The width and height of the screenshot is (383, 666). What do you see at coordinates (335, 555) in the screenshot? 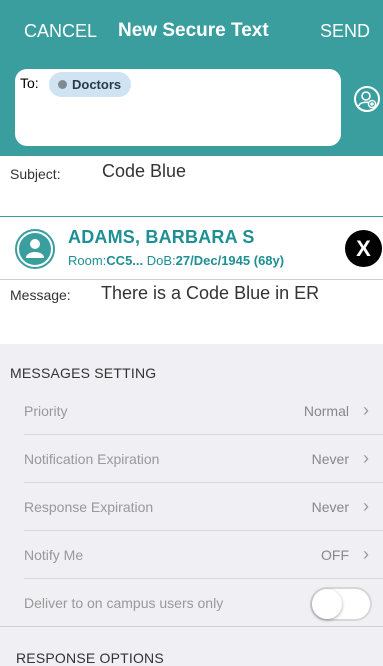
I see `setting-value: OFF` at bounding box center [335, 555].